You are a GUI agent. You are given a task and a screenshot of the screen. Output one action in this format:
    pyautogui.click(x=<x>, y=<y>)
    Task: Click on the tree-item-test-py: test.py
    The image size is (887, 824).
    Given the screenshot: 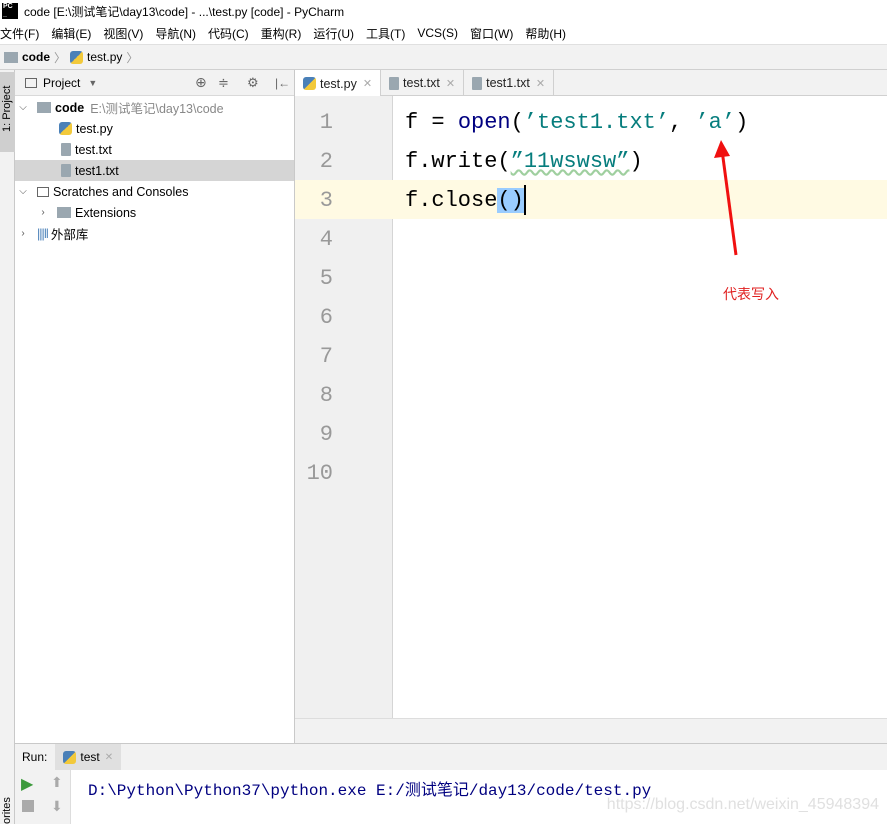 What is the action you would take?
    pyautogui.click(x=154, y=128)
    